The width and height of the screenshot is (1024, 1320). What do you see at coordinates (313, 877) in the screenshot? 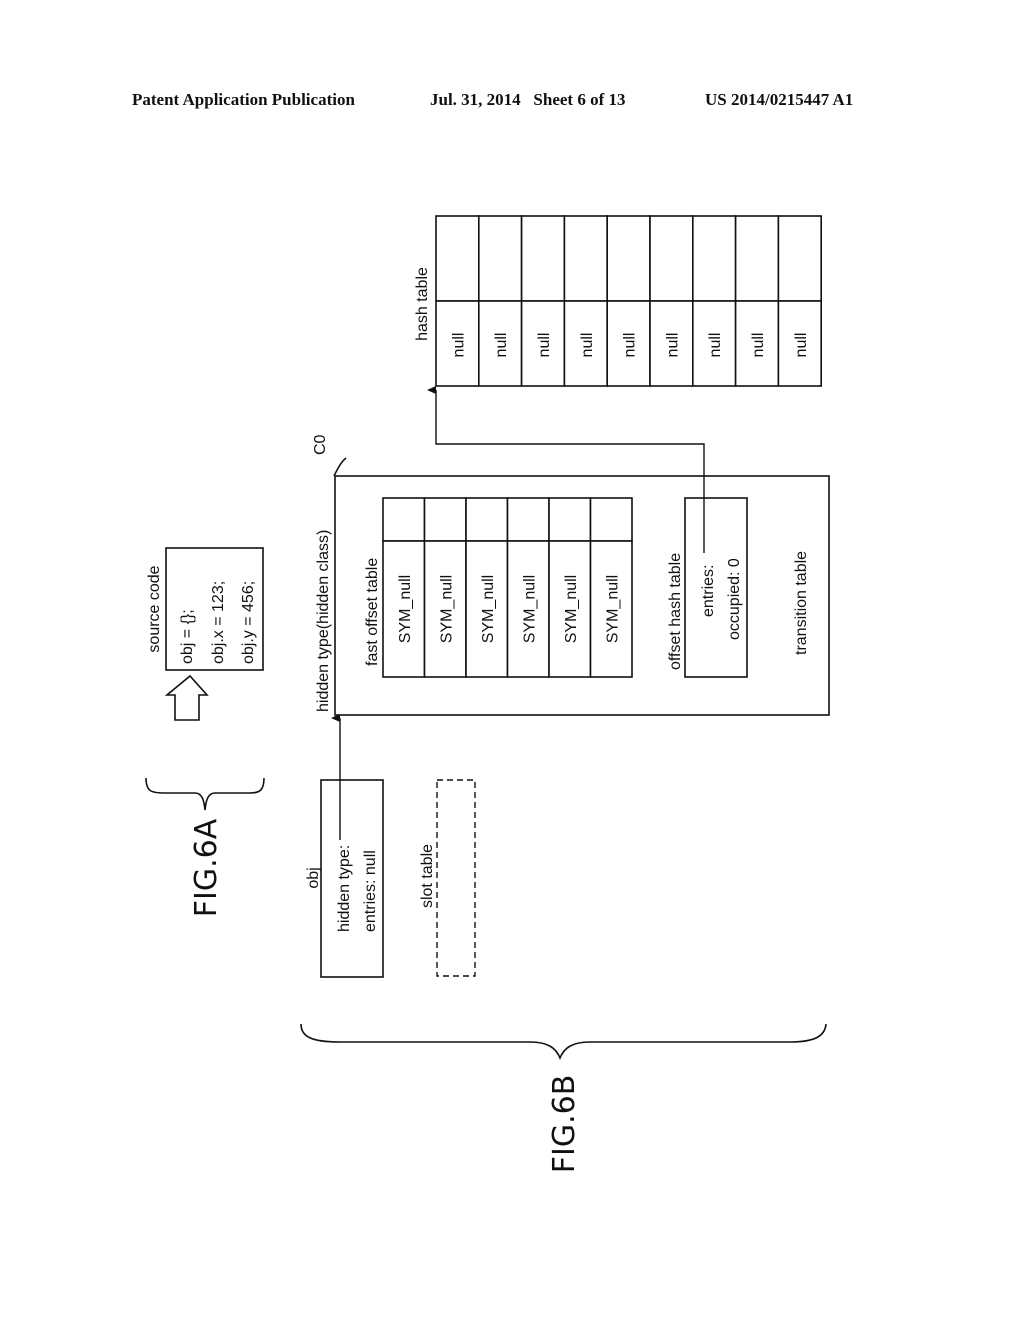
I see `obj-title: obj` at bounding box center [313, 877].